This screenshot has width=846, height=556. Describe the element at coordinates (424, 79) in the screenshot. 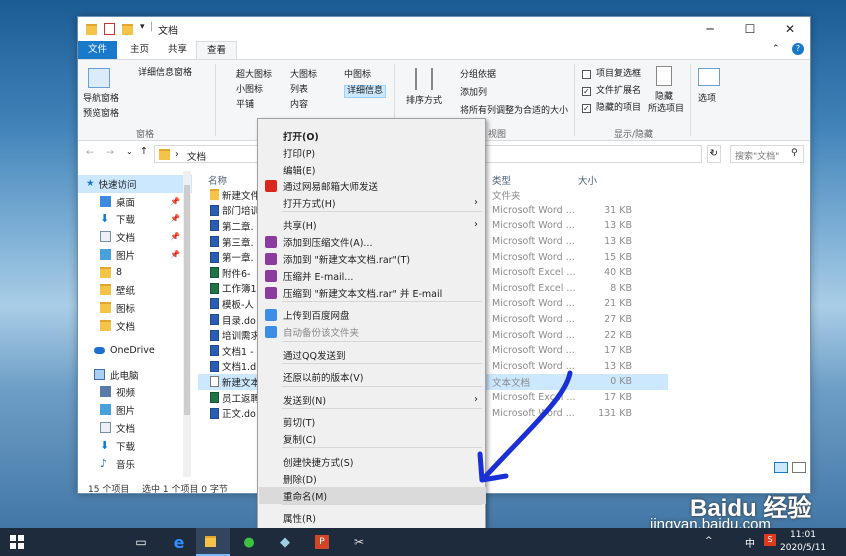

I see `sort-icon` at that location.